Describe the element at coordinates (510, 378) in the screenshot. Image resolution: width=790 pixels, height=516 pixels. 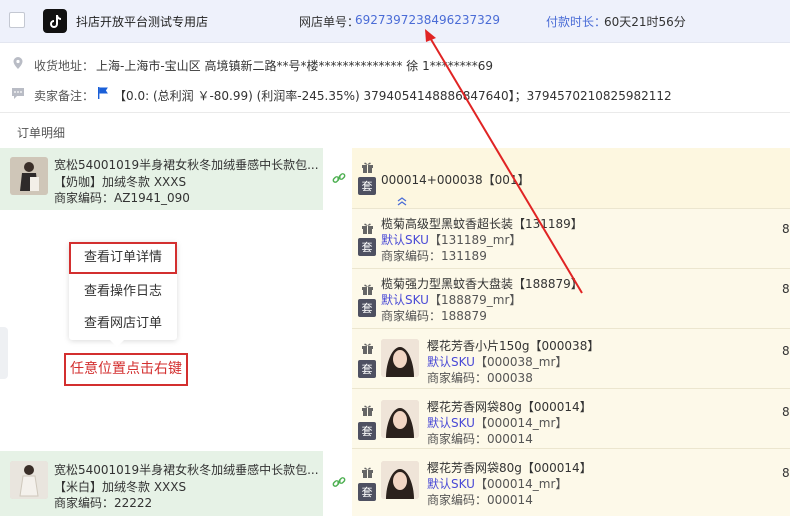
I see `merchant-code-value: 000038` at that location.